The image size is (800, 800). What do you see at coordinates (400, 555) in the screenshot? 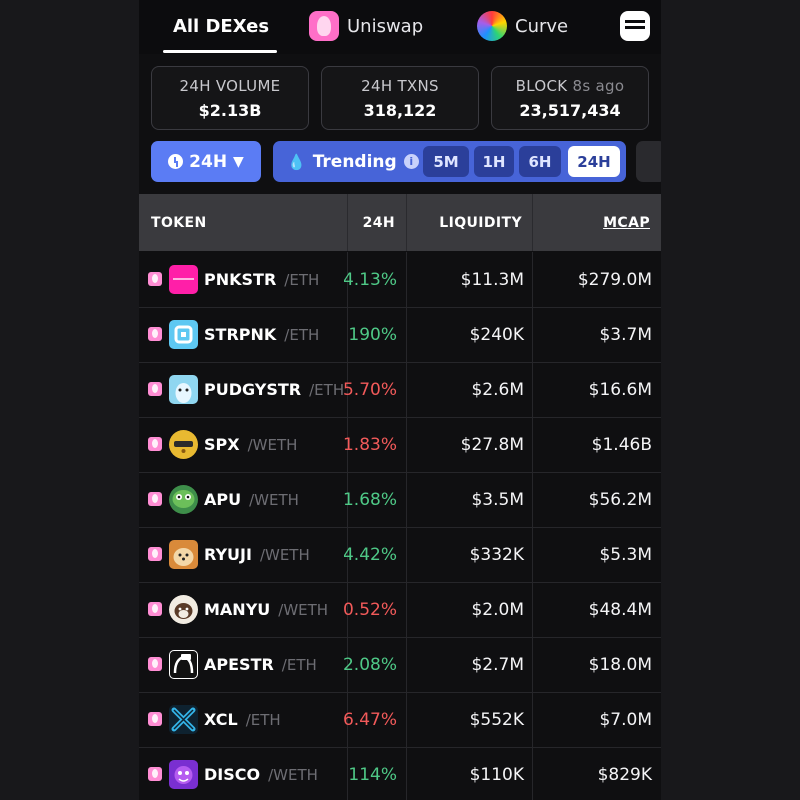
I see `table-row: RYUJI /WETH 4.42% $332K $5.3M` at bounding box center [400, 555].